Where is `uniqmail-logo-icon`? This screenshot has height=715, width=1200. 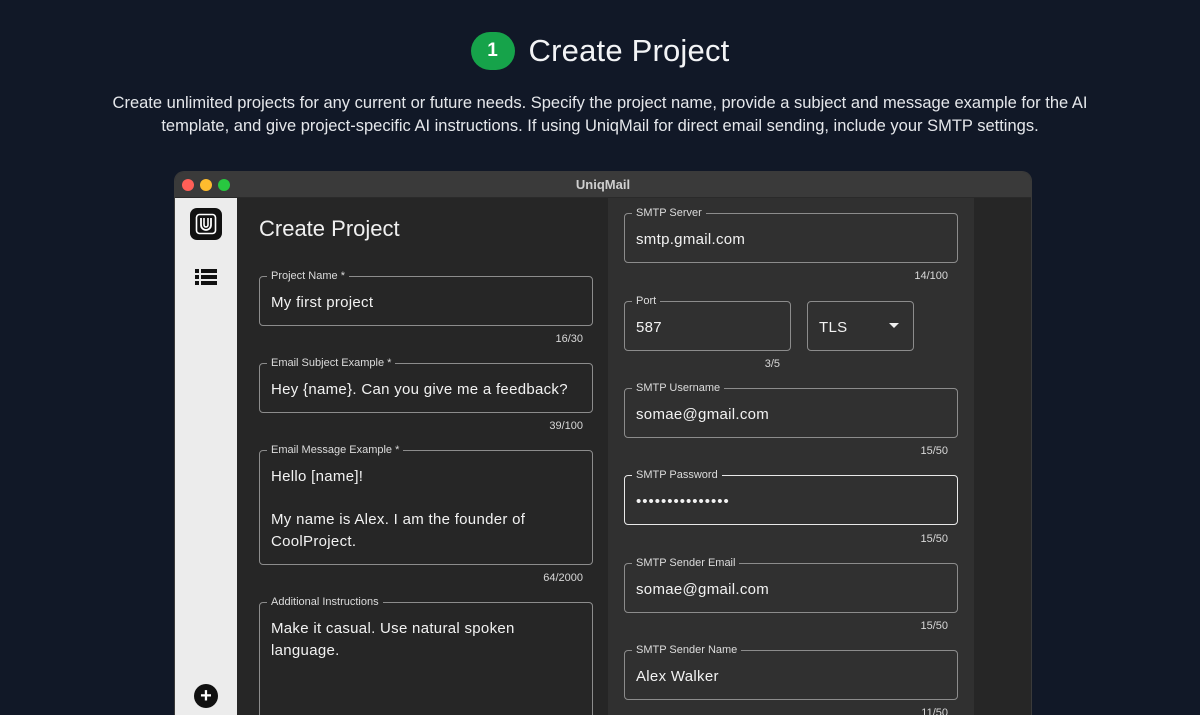 uniqmail-logo-icon is located at coordinates (206, 224).